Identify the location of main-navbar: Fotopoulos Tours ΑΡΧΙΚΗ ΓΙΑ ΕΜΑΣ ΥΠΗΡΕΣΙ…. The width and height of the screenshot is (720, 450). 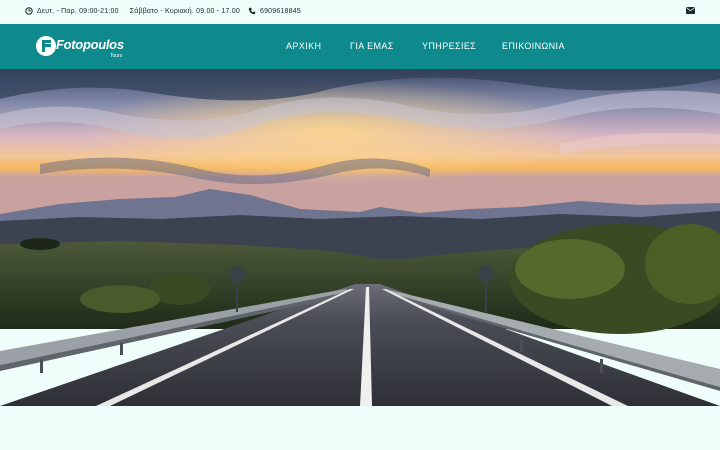
(360, 46).